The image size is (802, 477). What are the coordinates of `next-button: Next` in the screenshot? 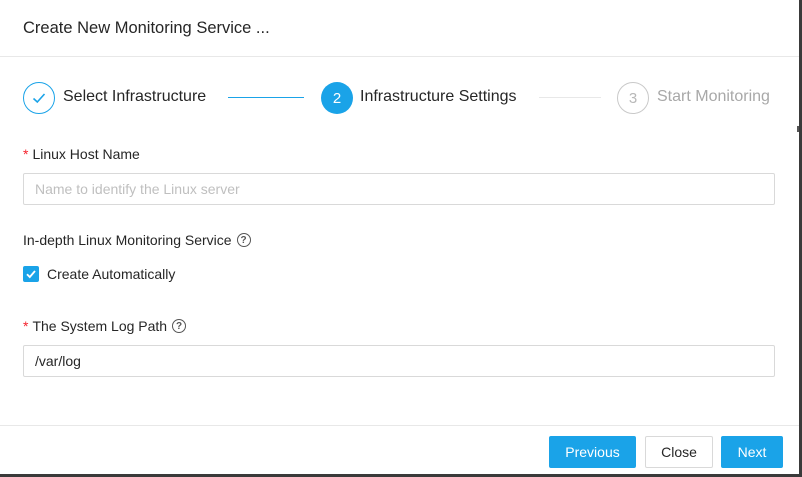 It's located at (752, 452).